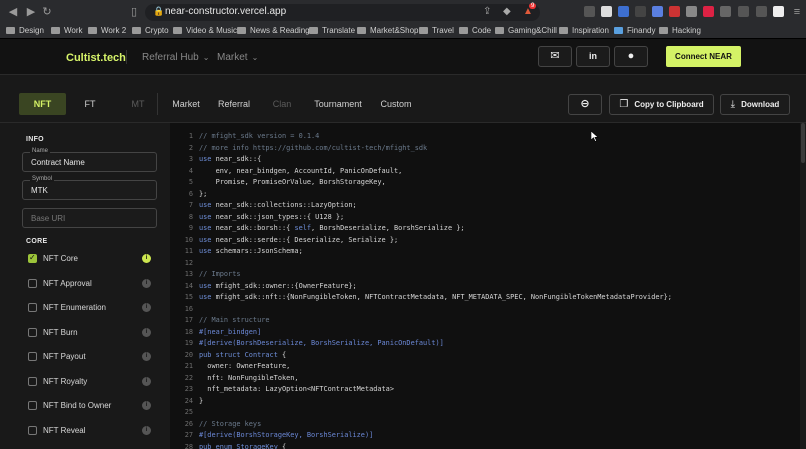  I want to click on option-nft-enumeration: NFT Enumeration i, so click(91, 308).